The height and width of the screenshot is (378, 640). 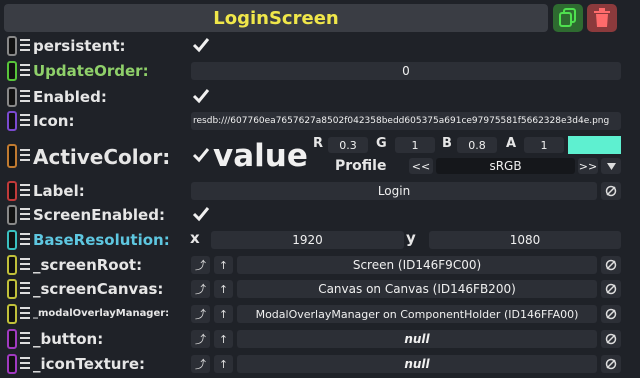 What do you see at coordinates (101, 313) in the screenshot?
I see `field-label: _modalOverlayManager:` at bounding box center [101, 313].